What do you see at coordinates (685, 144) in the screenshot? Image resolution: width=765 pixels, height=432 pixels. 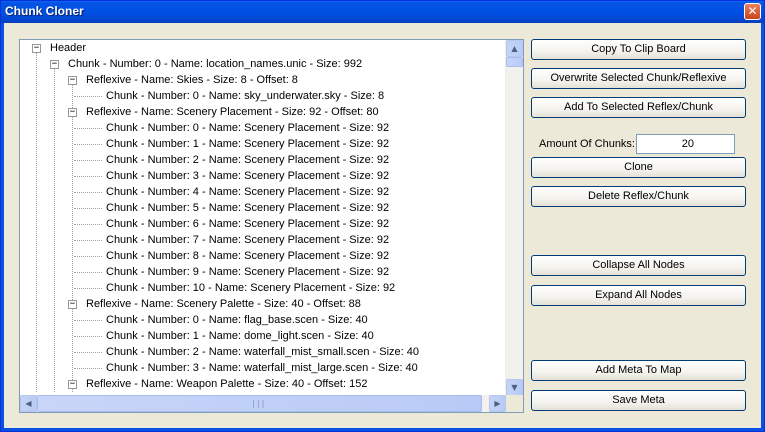 I see `amount-of-chunks-input` at bounding box center [685, 144].